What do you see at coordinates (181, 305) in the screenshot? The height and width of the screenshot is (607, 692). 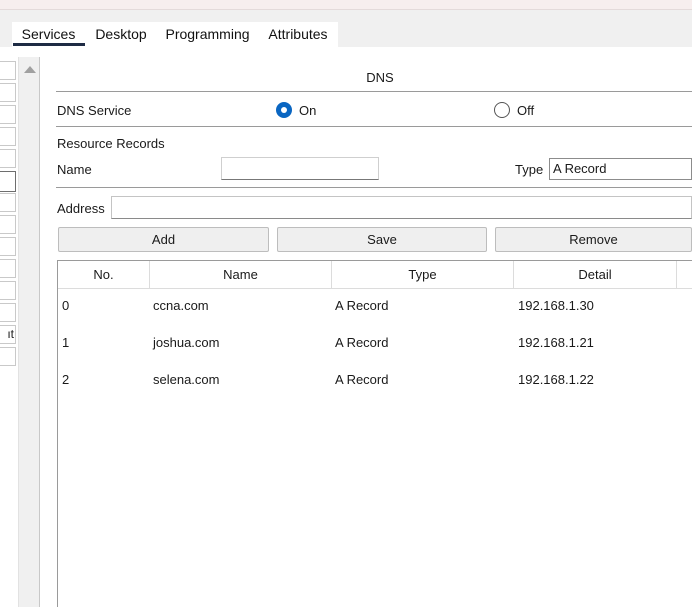 I see `cell-name: ccna.com` at bounding box center [181, 305].